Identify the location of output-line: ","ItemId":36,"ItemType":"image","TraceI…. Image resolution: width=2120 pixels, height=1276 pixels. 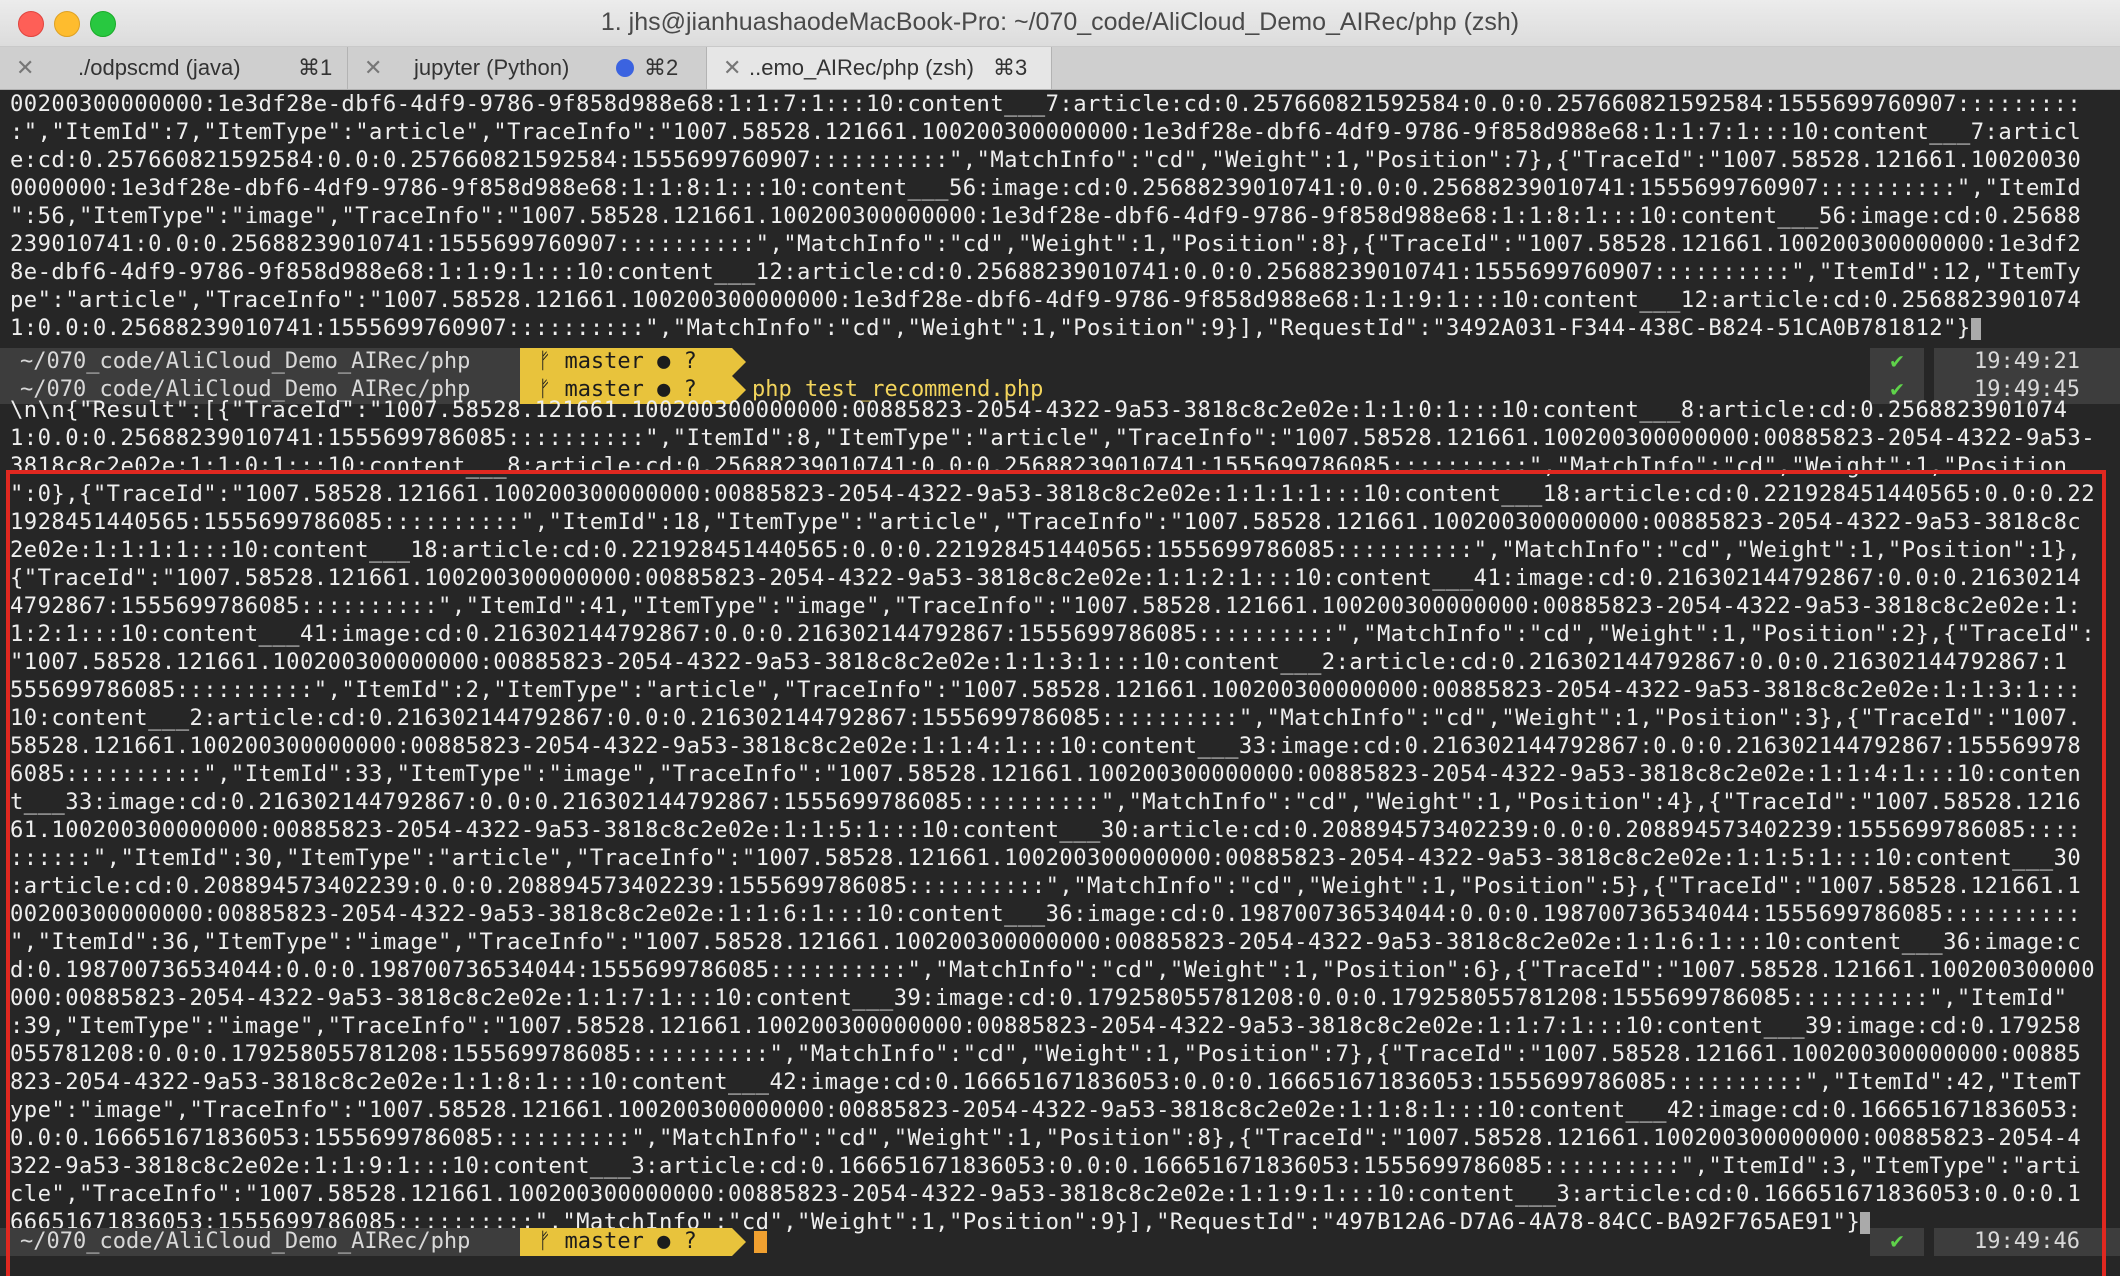
(1046, 942).